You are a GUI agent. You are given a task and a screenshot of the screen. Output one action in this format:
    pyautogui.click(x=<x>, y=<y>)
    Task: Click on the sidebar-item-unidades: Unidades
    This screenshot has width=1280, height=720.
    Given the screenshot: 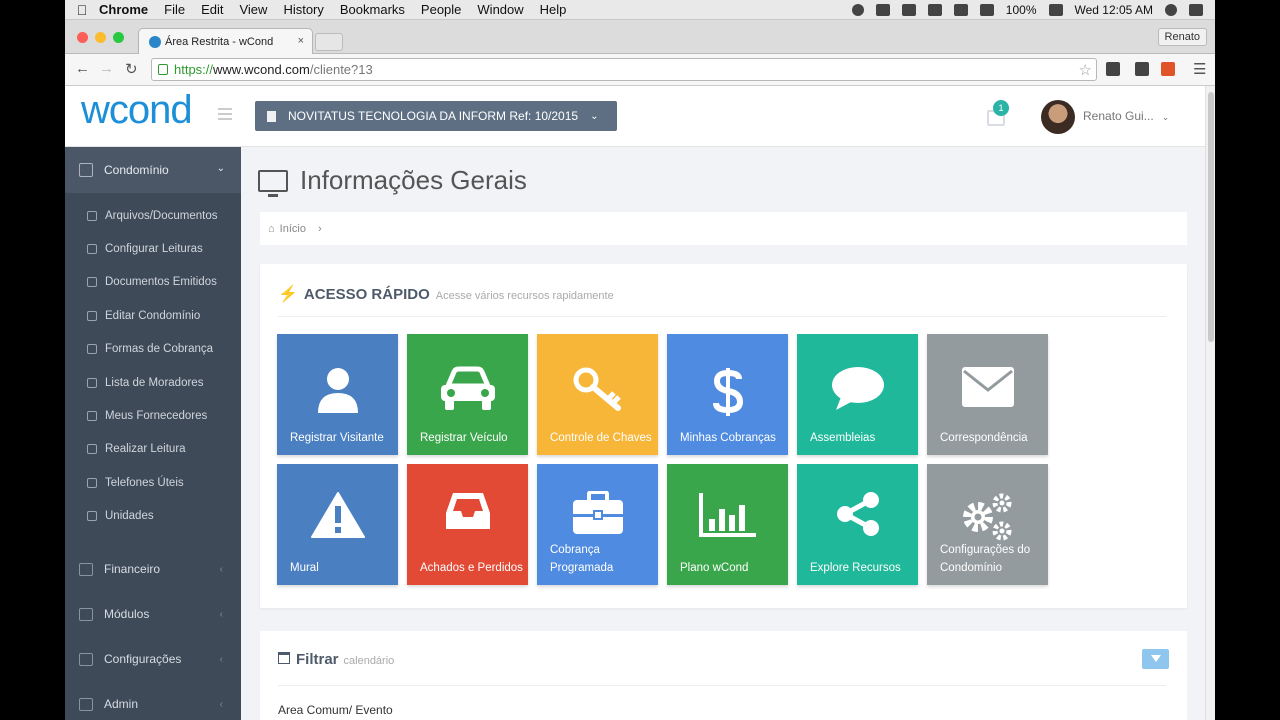 What is the action you would take?
    pyautogui.click(x=153, y=516)
    